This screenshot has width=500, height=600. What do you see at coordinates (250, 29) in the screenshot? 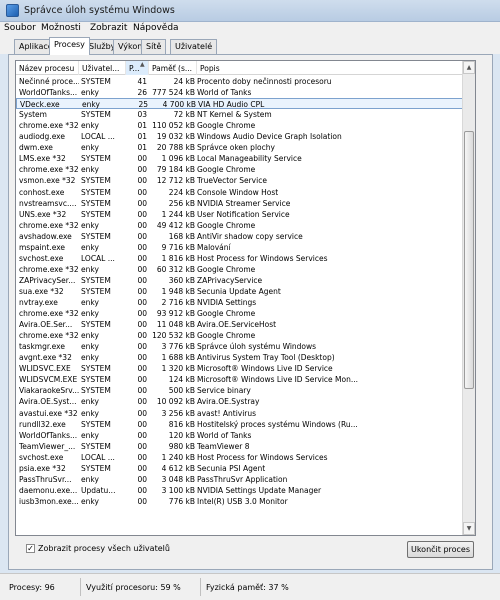
I see `menu-bar: Soubor Možnosti Zobrazit Nápověda` at bounding box center [250, 29].